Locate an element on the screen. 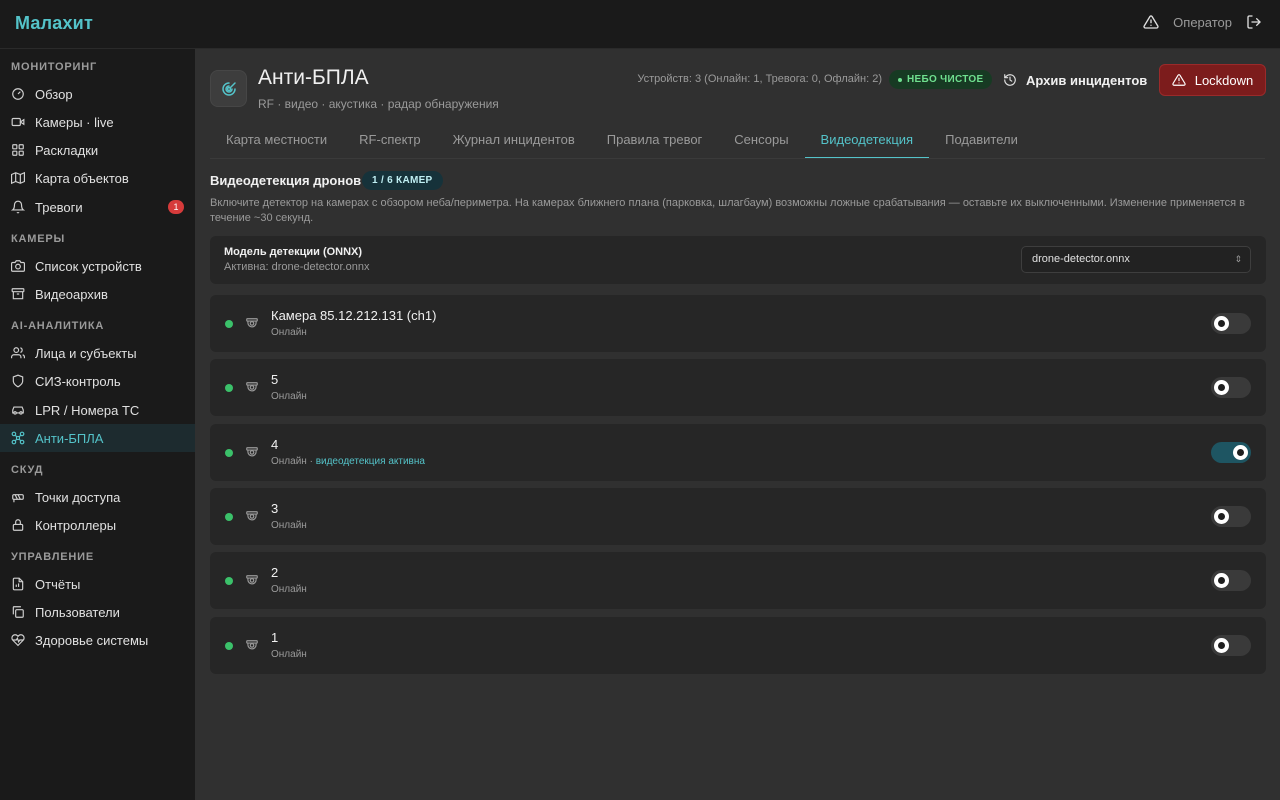 The width and height of the screenshot is (1280, 800). user-copy-icon is located at coordinates (18, 612).